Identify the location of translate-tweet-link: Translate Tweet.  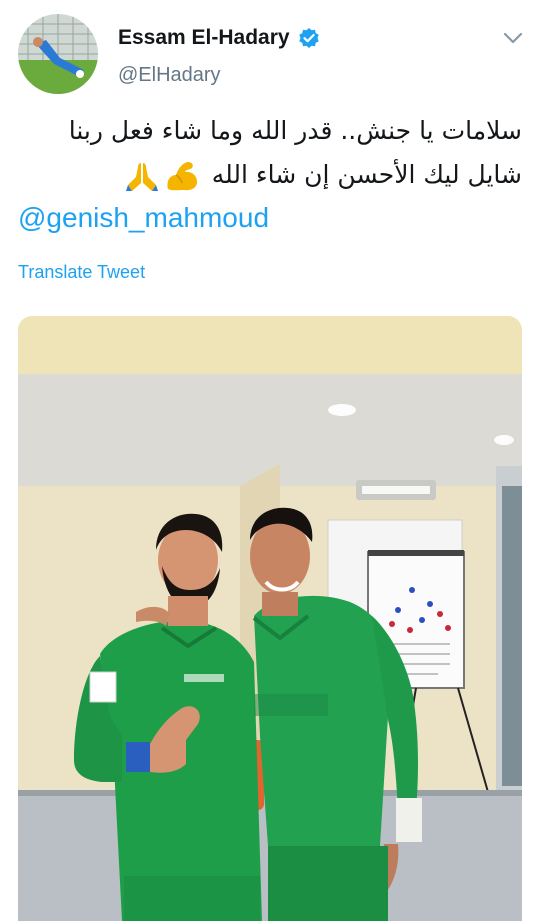
(81, 272).